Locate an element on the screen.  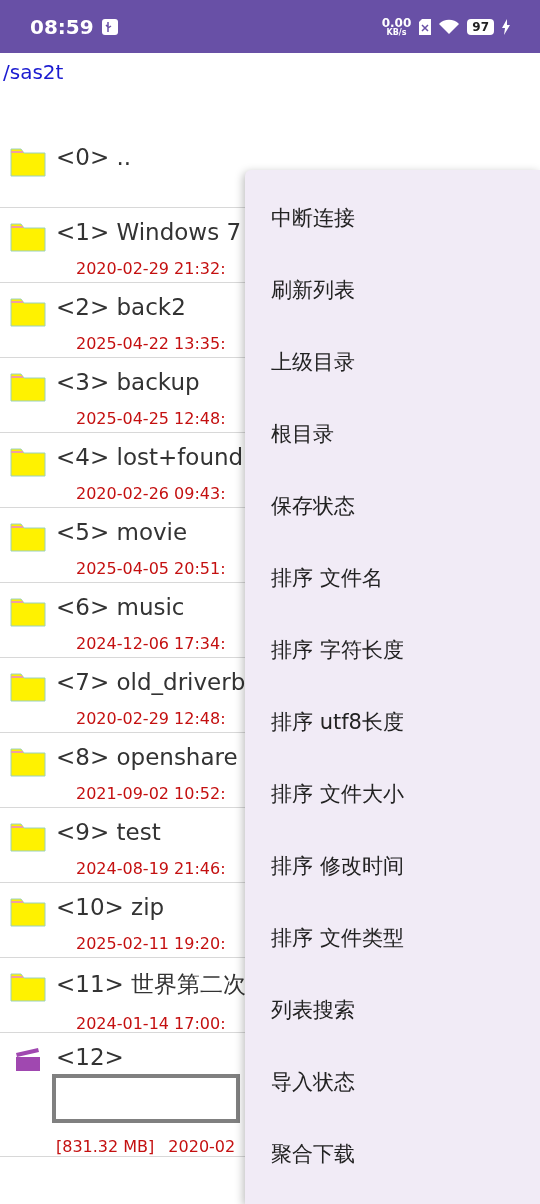
file-name: <8> openshare is located at coordinates (147, 757).